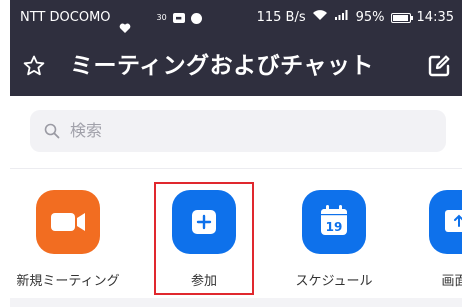 This screenshot has height=307, width=462. What do you see at coordinates (222, 66) in the screenshot?
I see `page-title: ミーティングおよびチャット` at bounding box center [222, 66].